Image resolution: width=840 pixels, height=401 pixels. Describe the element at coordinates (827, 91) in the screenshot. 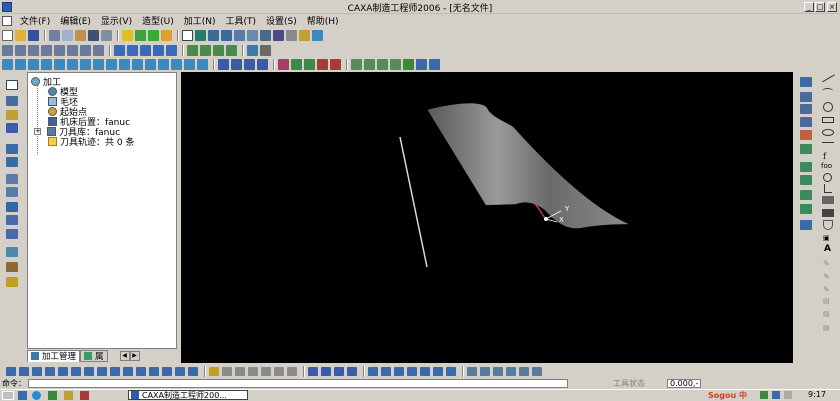

I see `arc-icon` at that location.